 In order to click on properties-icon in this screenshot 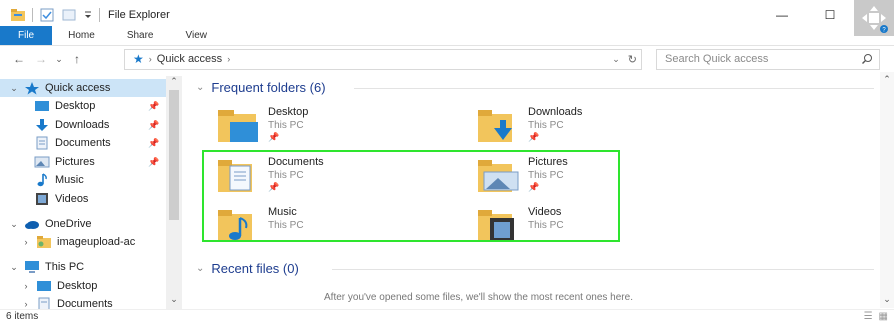, I will do `click(47, 15)`.